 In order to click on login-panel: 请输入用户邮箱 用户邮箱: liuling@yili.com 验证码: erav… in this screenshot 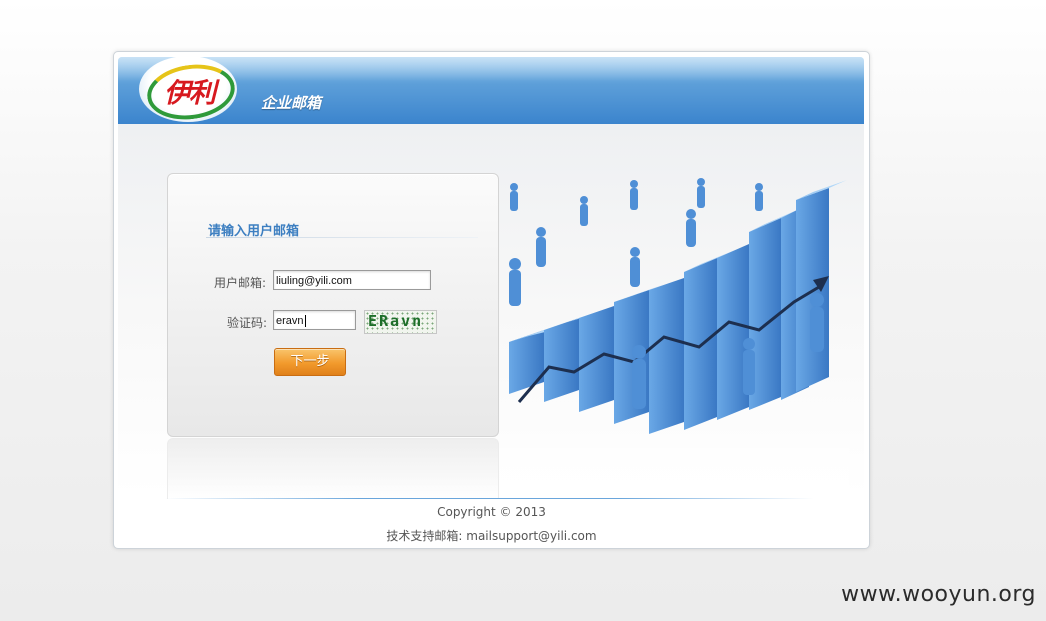, I will do `click(333, 305)`.